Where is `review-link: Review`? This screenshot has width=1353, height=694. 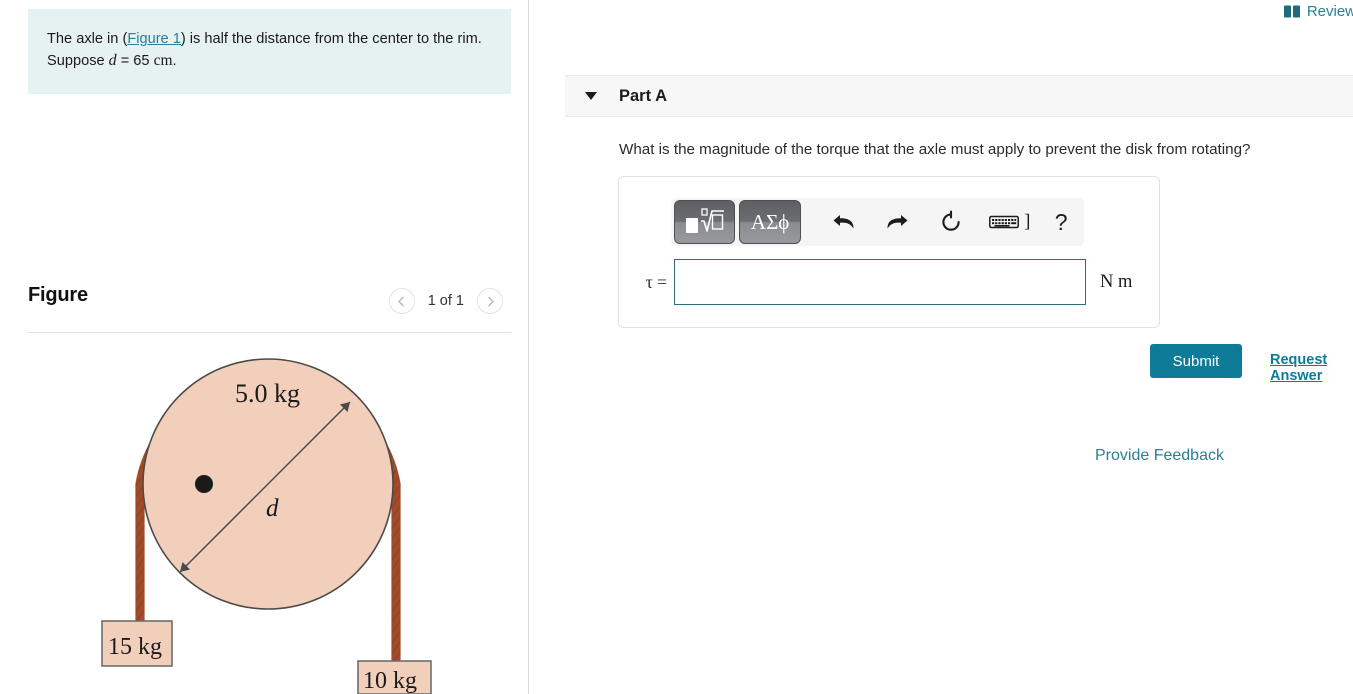
review-link: Review is located at coordinates (1318, 11).